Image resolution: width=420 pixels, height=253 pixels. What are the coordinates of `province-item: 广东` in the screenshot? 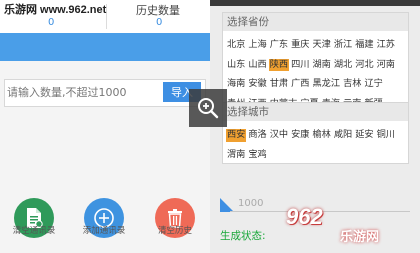 It's located at (279, 45).